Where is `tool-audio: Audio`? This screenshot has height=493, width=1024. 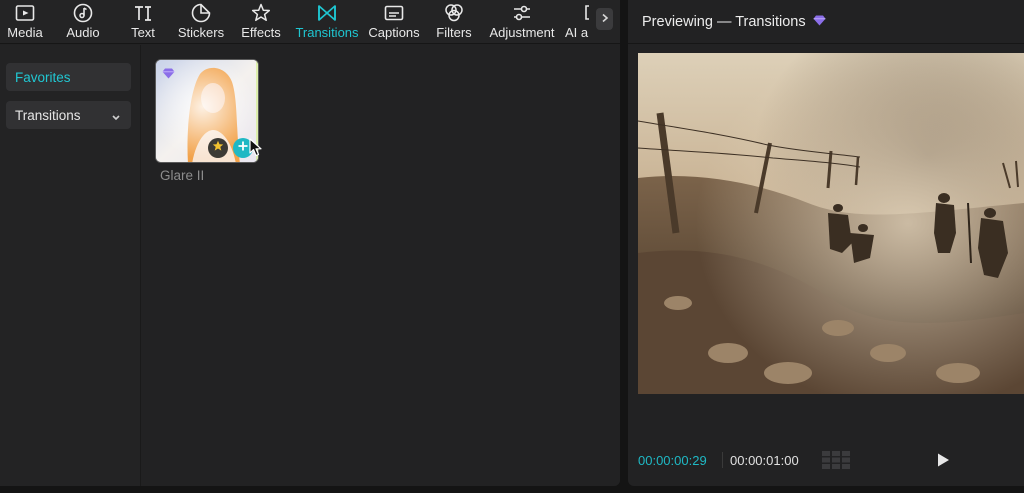 tool-audio: Audio is located at coordinates (83, 22).